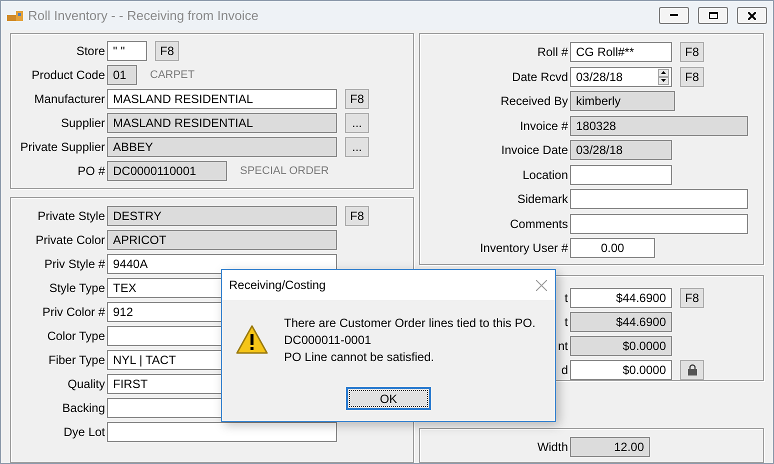  What do you see at coordinates (77, 288) in the screenshot?
I see `field-label: Style Type` at bounding box center [77, 288].